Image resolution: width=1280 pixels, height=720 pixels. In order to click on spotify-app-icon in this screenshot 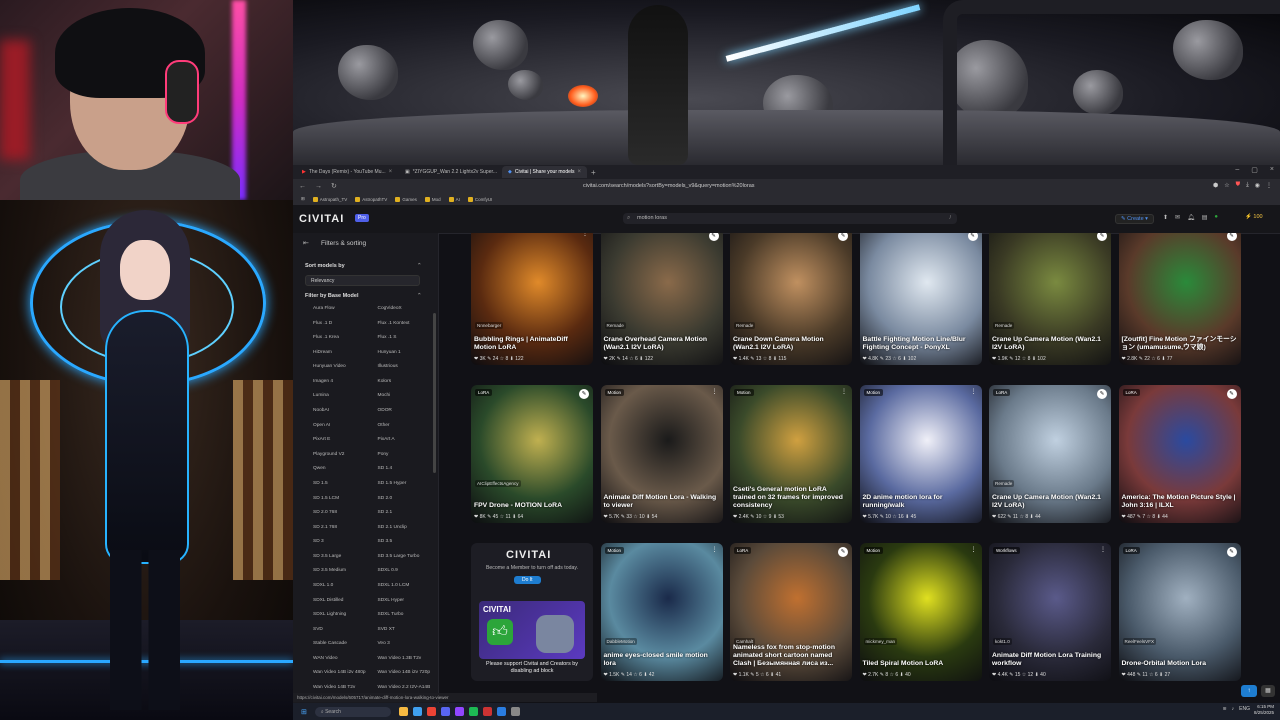, I will do `click(473, 711)`.